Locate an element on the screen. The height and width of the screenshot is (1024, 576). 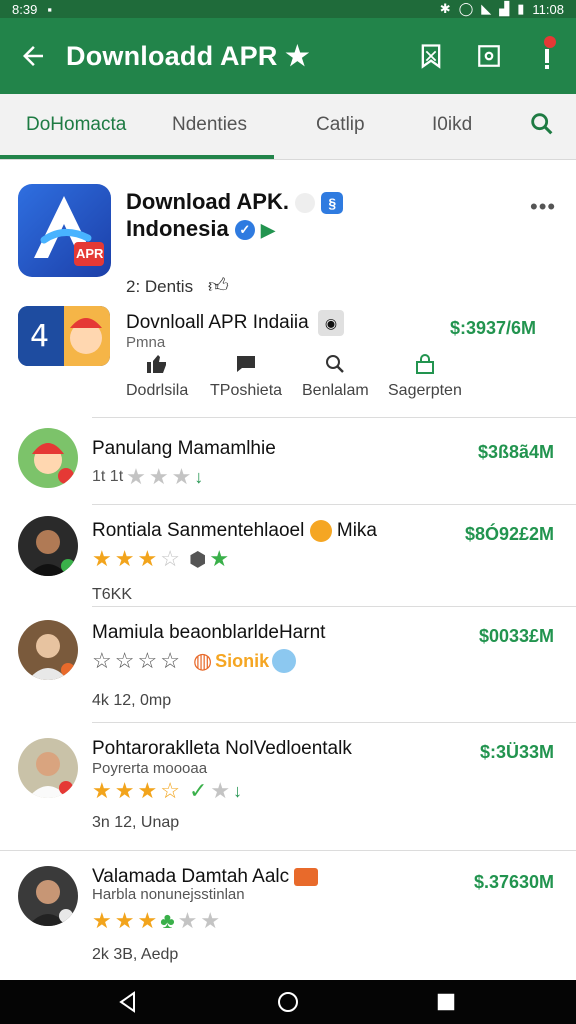
alarm-icon: ◯ is located at coordinates (466, 8).